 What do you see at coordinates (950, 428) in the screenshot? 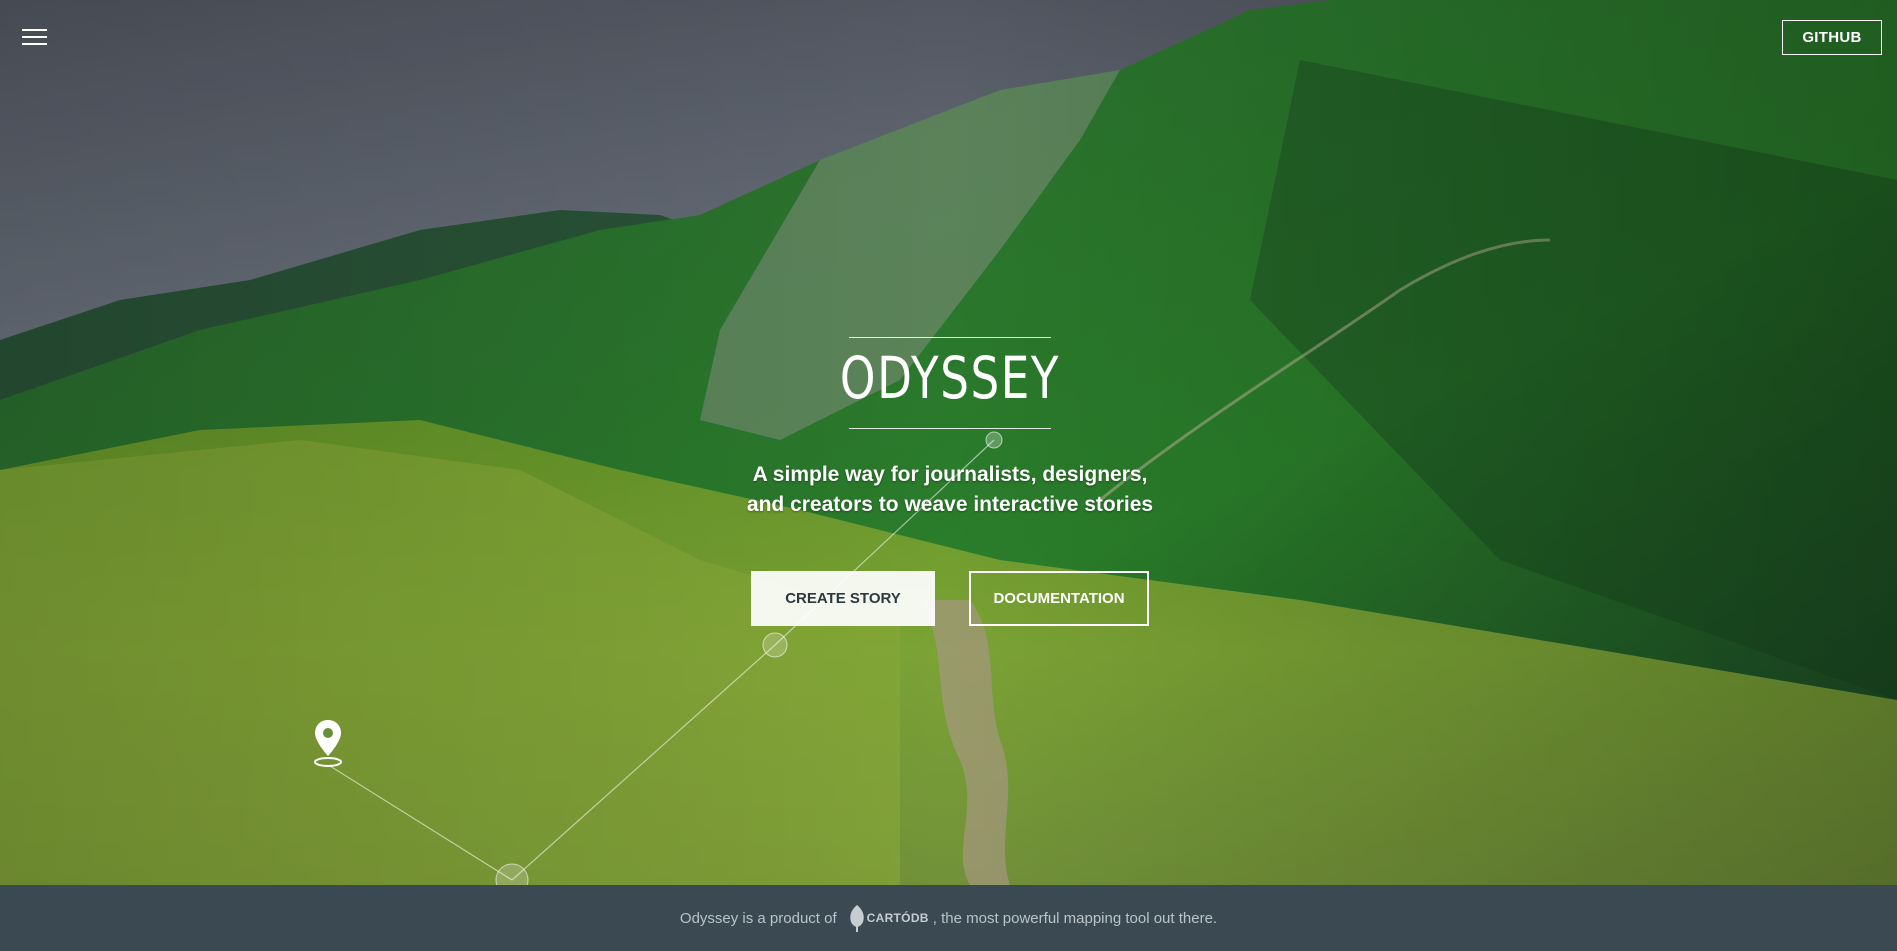
I see `title-bottom-rule` at bounding box center [950, 428].